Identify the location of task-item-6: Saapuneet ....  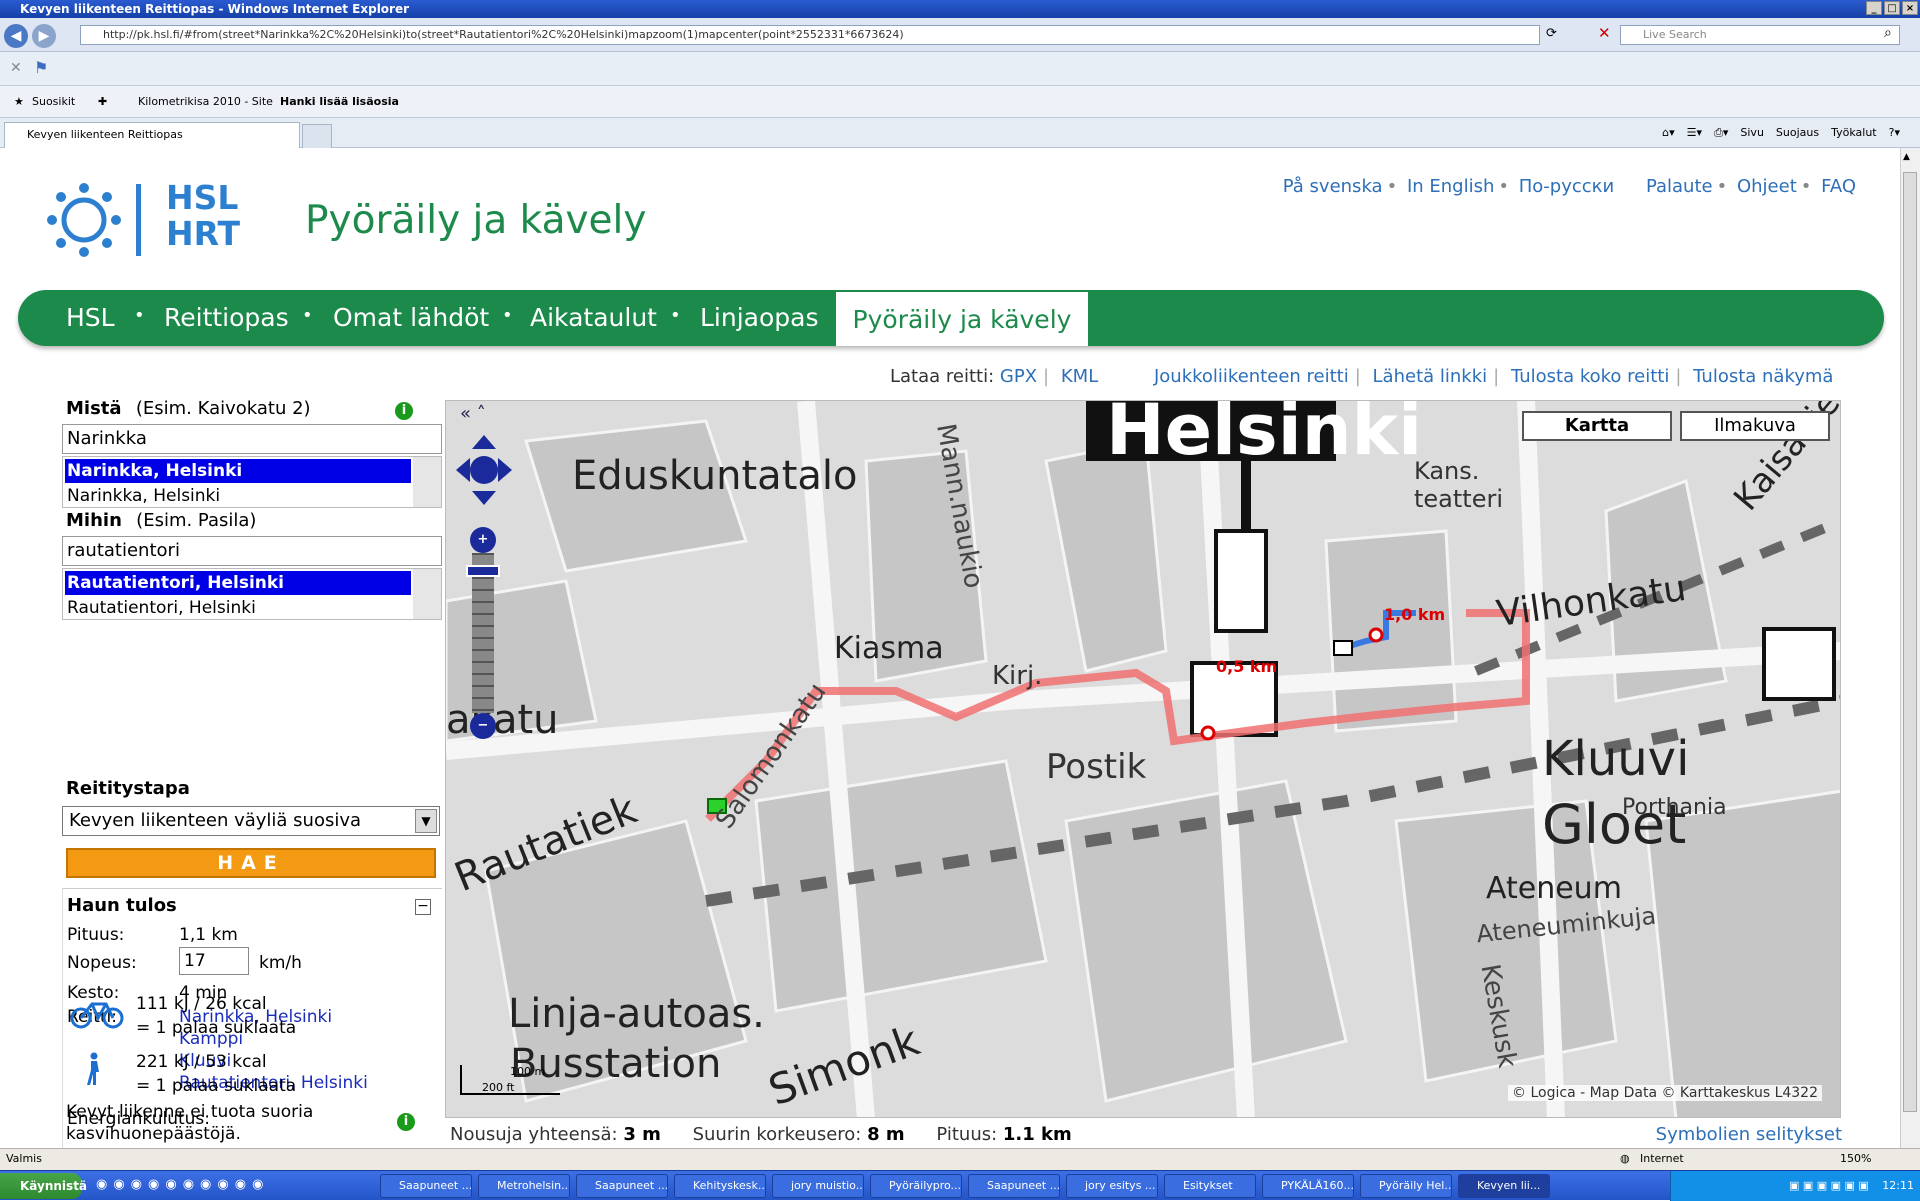
(1014, 1186).